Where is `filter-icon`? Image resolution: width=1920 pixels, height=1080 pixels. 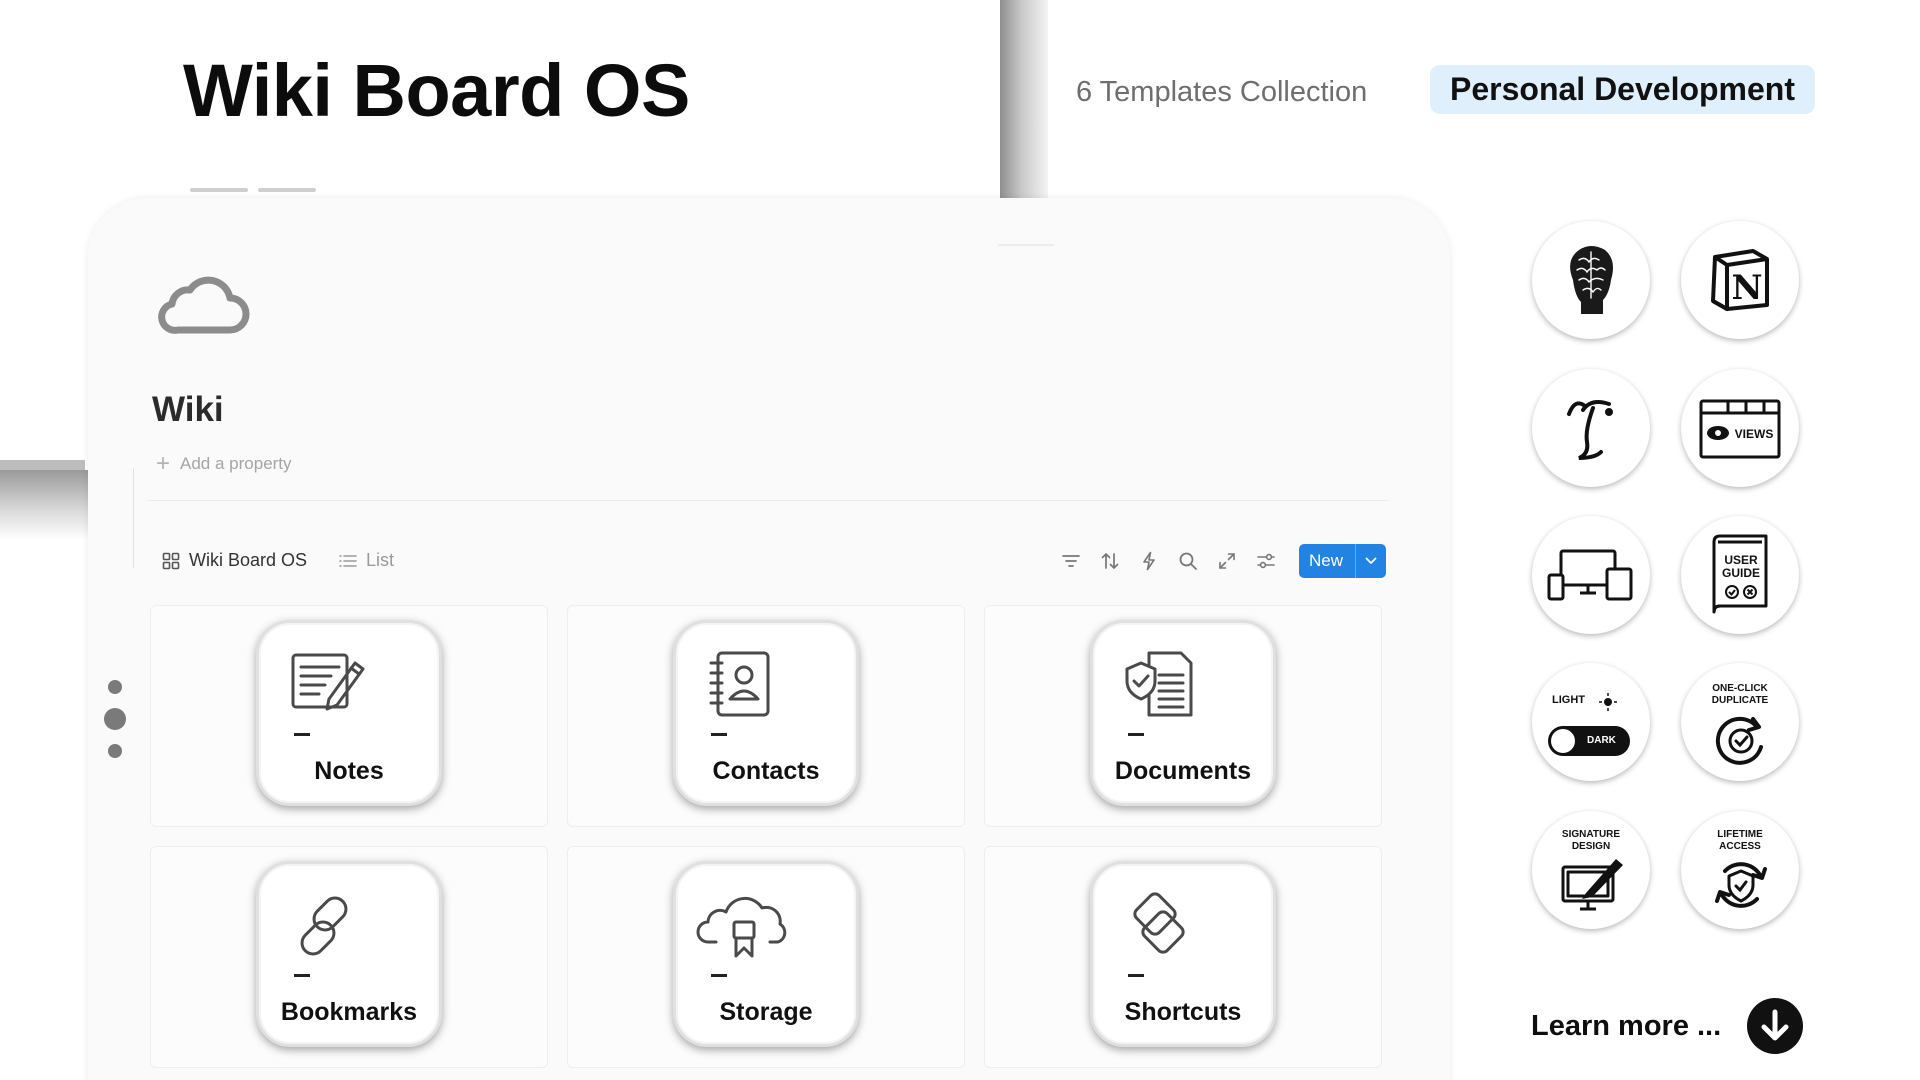
filter-icon is located at coordinates (1070, 561).